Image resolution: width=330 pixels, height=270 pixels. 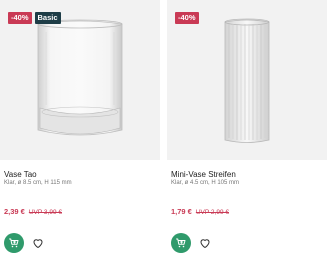 I want to click on striped-vase-image, so click(x=247, y=80).